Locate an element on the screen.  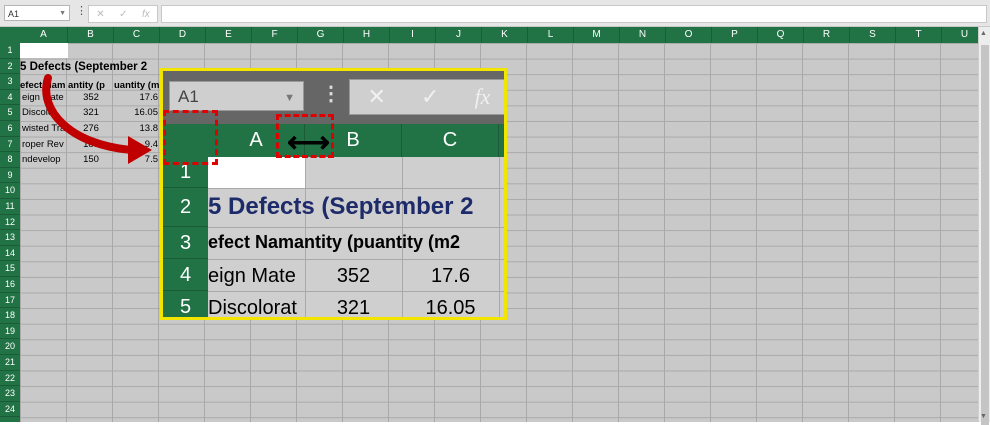
zoom-cell-b5: 321 is located at coordinates (353, 308).